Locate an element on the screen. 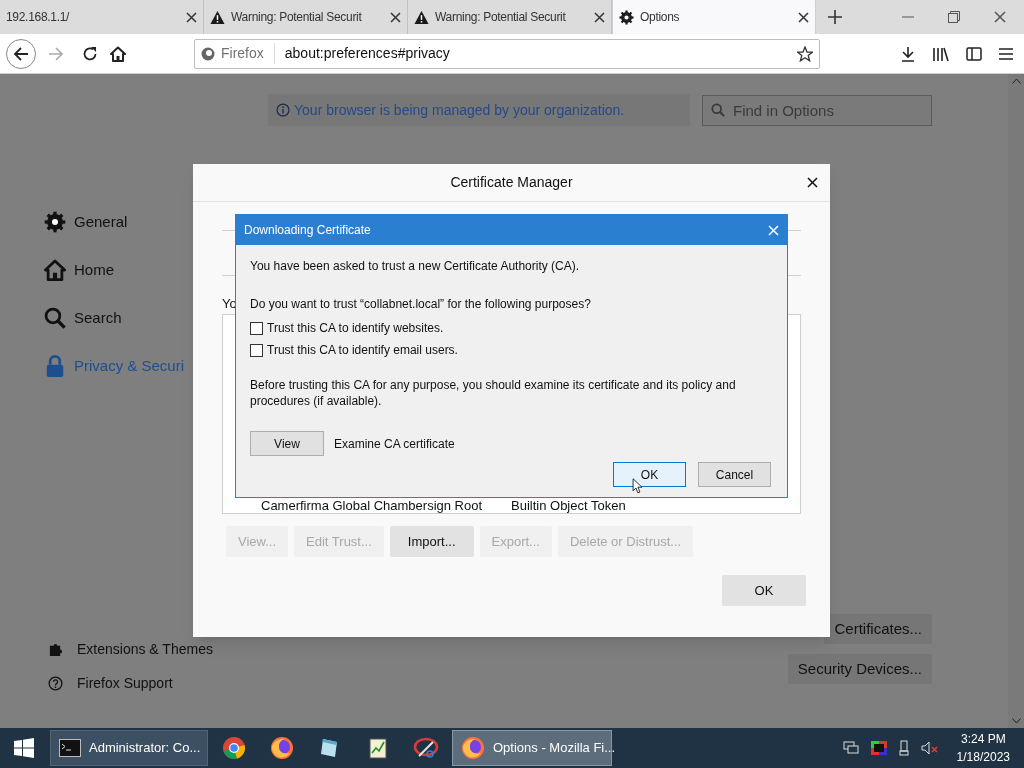 This screenshot has height=768, width=1024. table-cell-text: Camerfirma Global Chambersign Root is located at coordinates (372, 505).